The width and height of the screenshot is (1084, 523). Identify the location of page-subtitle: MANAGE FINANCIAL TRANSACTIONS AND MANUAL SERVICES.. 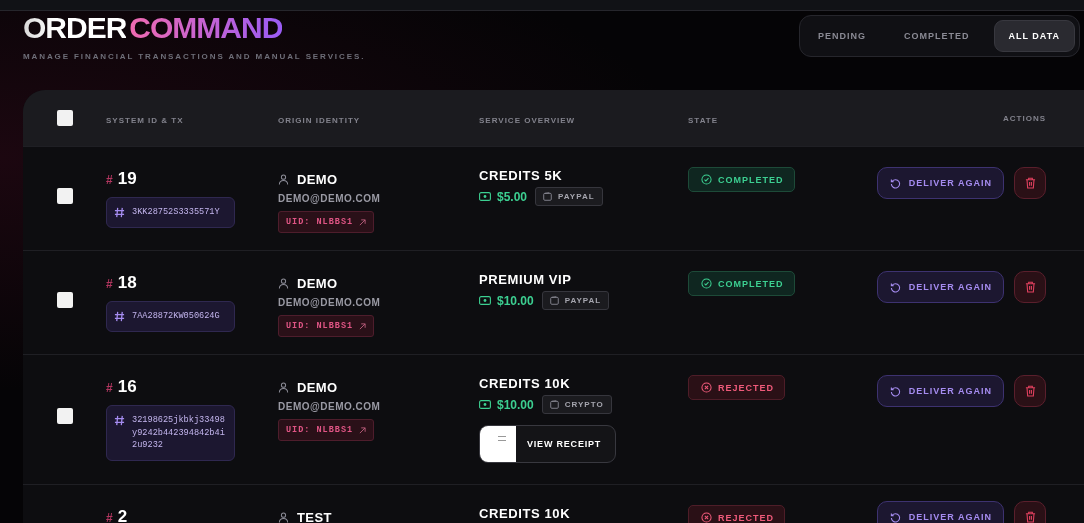
(194, 56).